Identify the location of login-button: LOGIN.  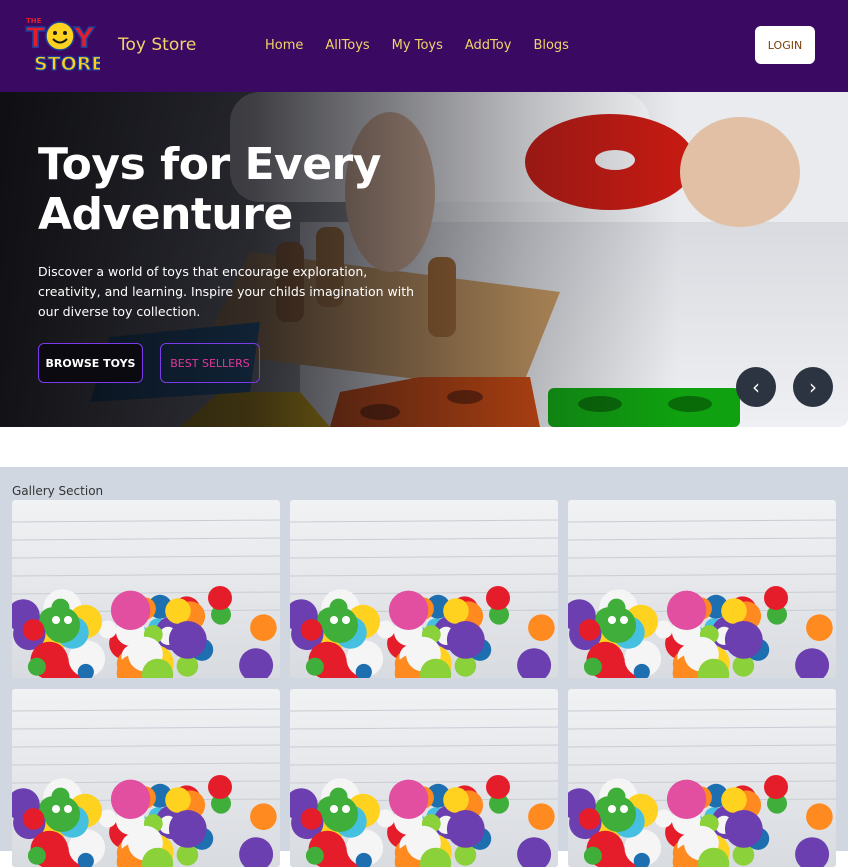
(785, 45).